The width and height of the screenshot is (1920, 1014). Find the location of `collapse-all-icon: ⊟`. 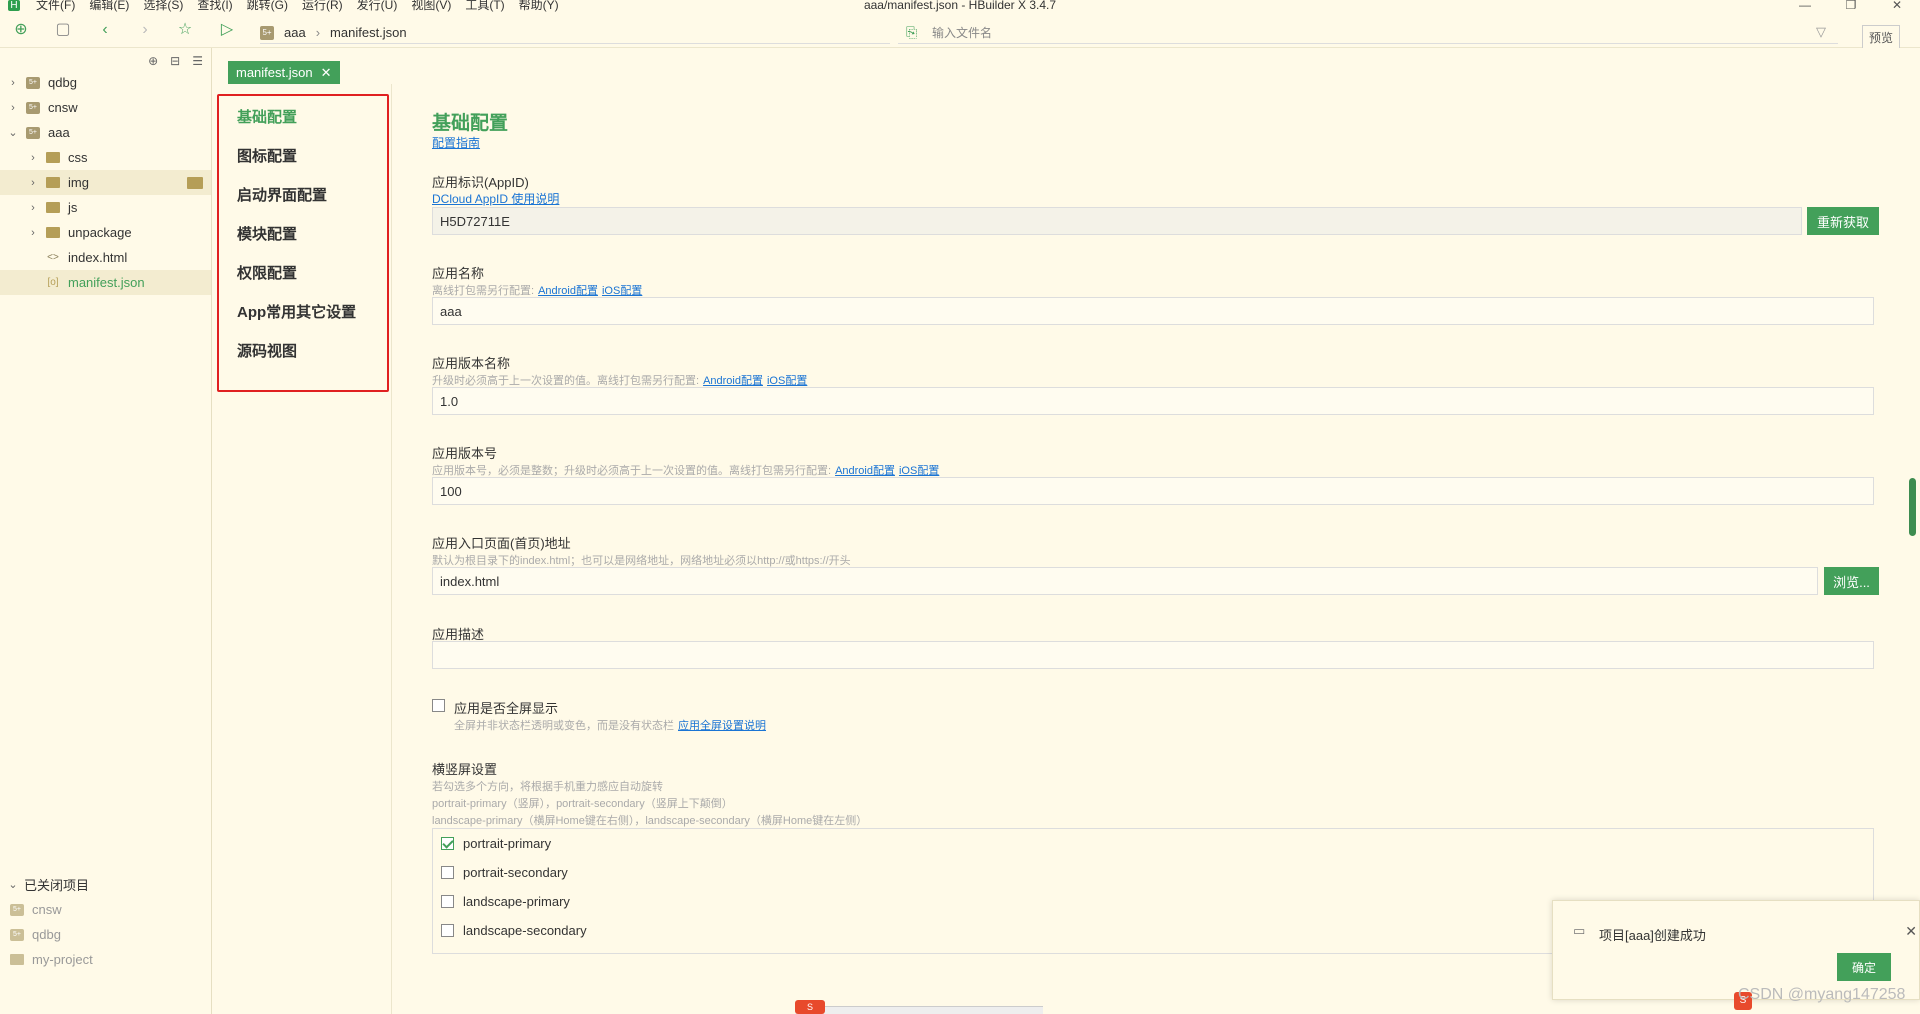

collapse-all-icon: ⊟ is located at coordinates (175, 61).